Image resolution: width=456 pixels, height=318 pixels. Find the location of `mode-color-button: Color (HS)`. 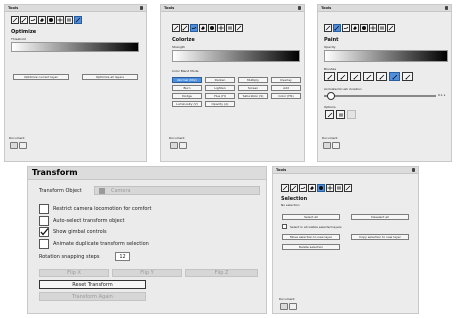

mode-color-button: Color (HS) is located at coordinates (286, 96).